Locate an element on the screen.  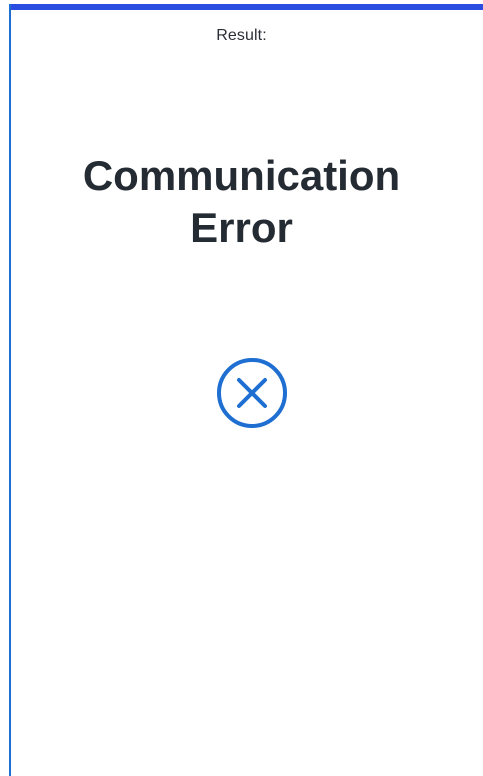
error-x-circle-icon is located at coordinates (252, 393).